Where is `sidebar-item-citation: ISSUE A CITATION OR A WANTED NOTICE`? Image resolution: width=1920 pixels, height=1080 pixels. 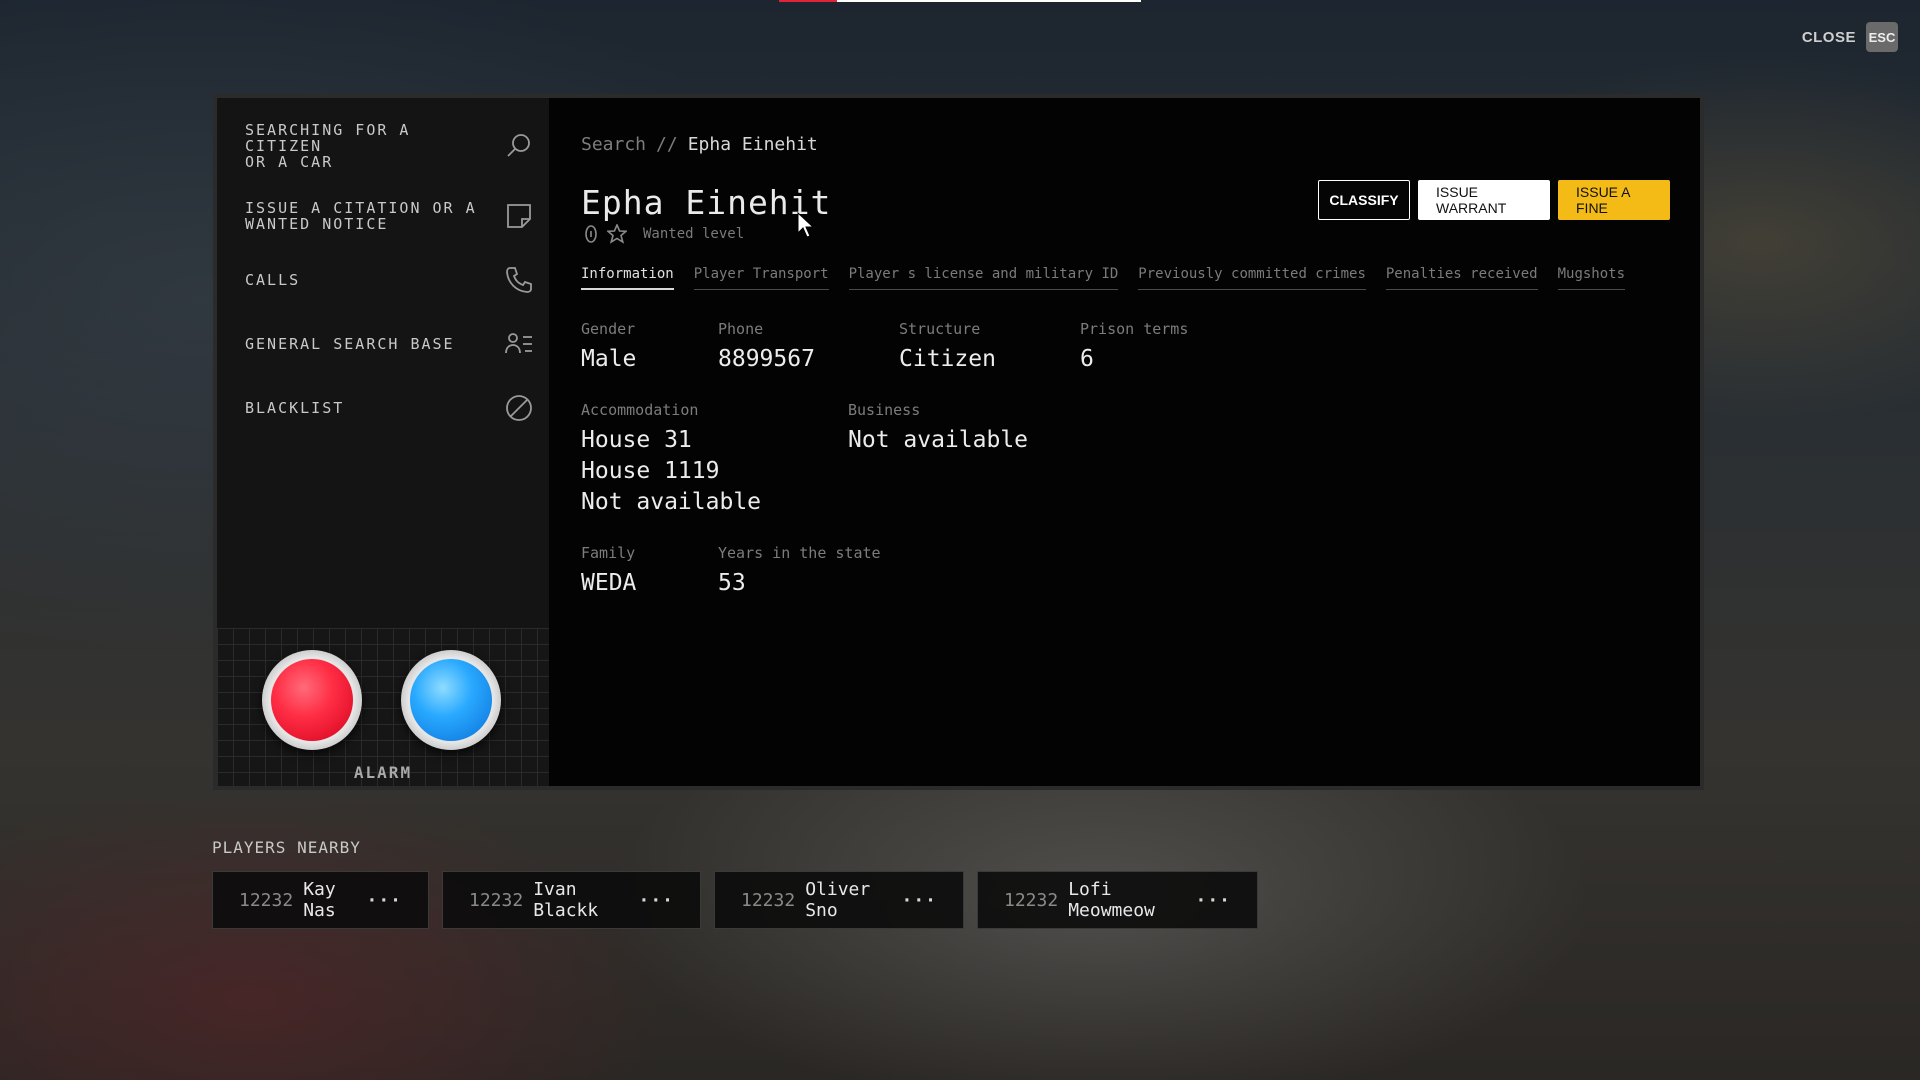 sidebar-item-citation: ISSUE A CITATION OR A WANTED NOTICE is located at coordinates (383, 216).